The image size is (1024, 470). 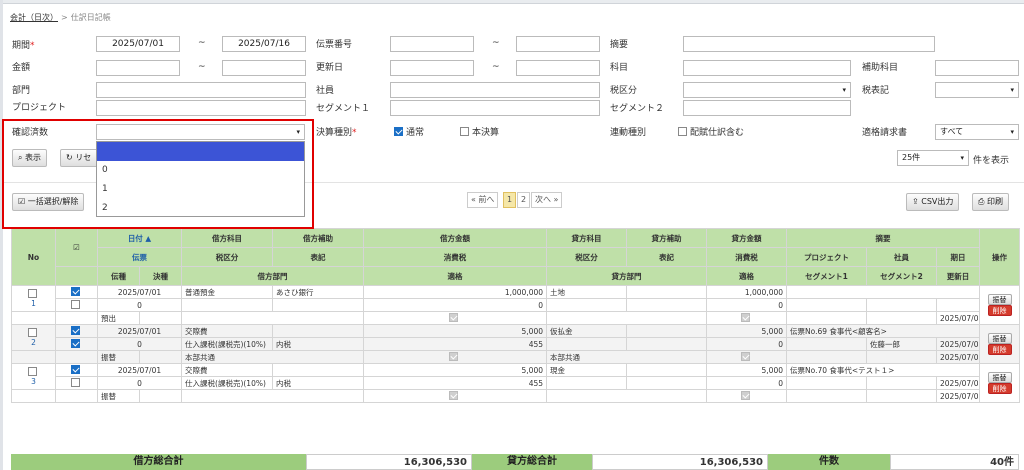 I want to click on col-debit-tax: 消費税, so click(x=455, y=257).